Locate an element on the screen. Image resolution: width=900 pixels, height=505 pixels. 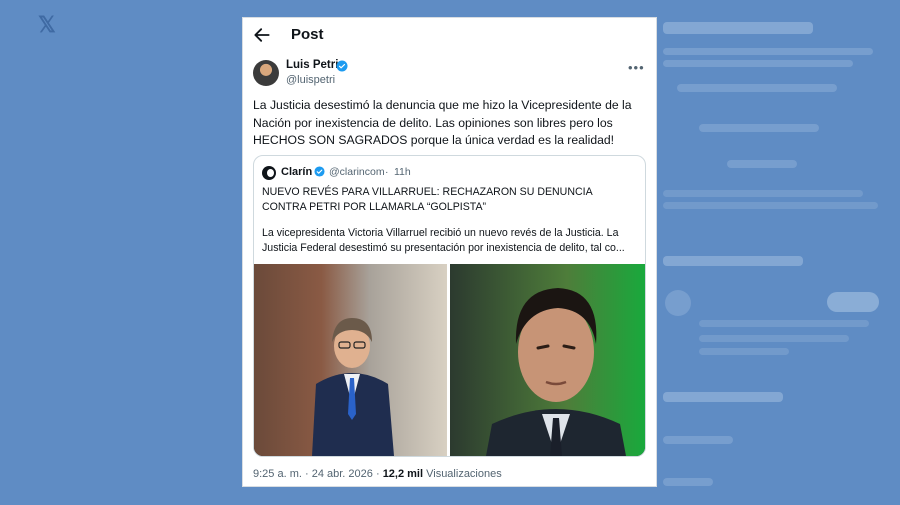
quote-timestamp: 11h is located at coordinates (402, 172).